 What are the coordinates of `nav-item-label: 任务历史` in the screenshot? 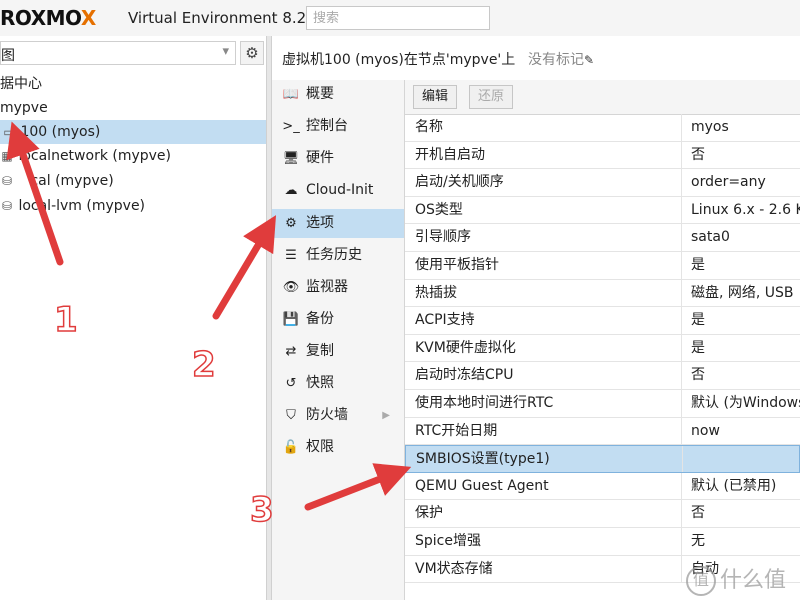 It's located at (334, 255).